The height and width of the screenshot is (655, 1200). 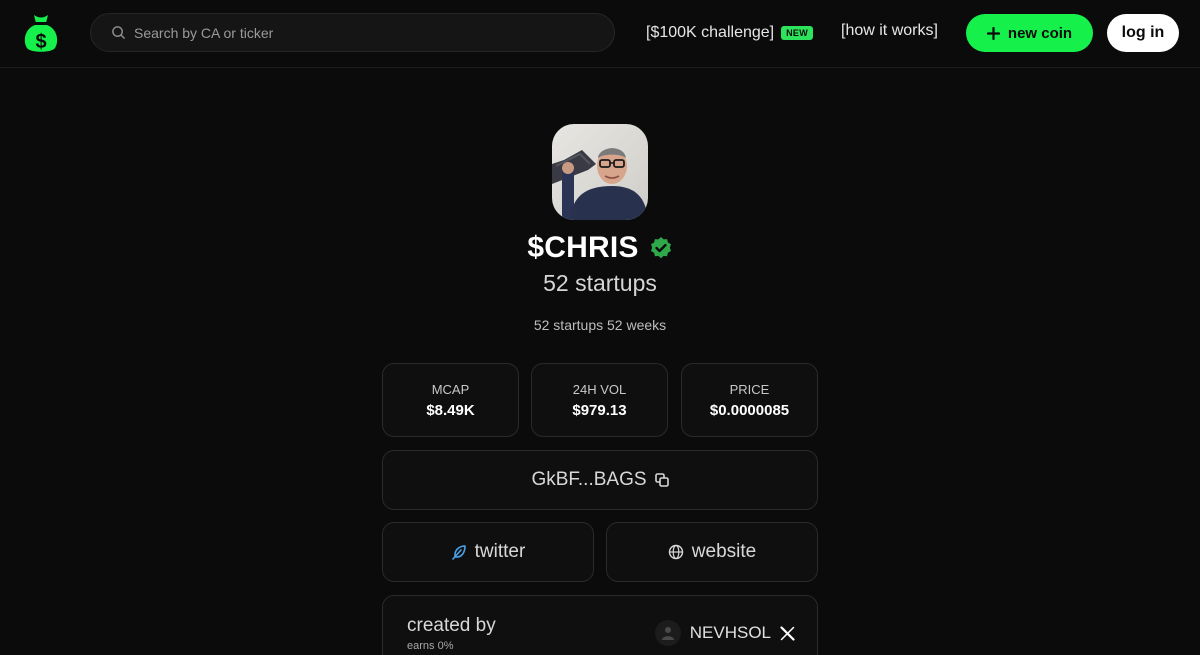 I want to click on creator-card: created by earns 0% NEVHSOL, so click(x=600, y=625).